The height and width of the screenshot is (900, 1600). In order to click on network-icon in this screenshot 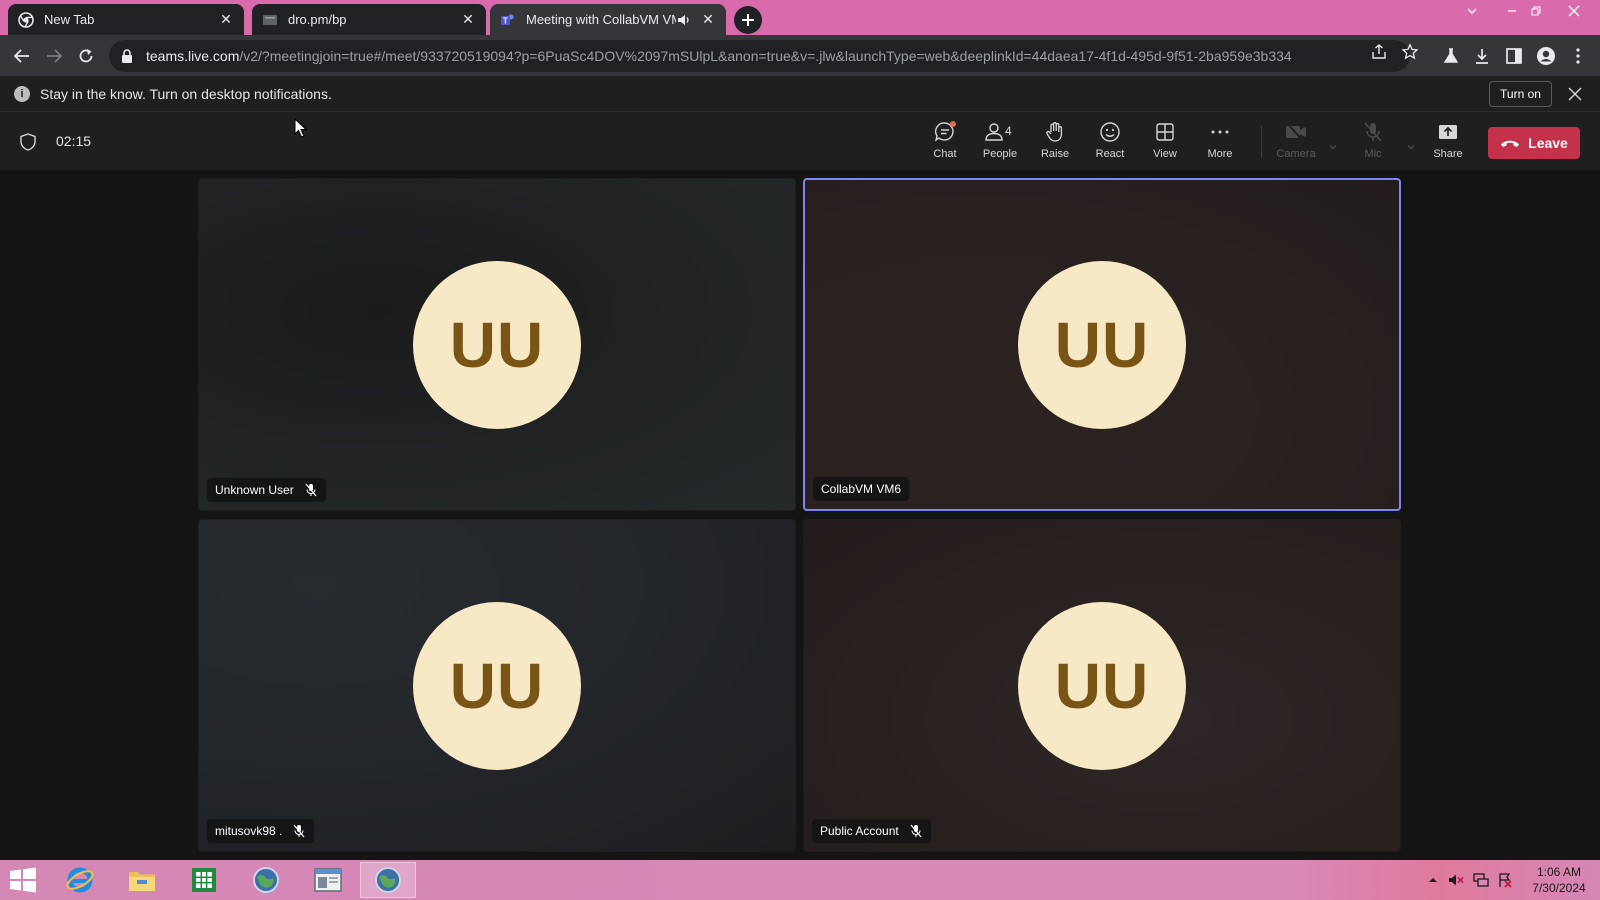, I will do `click(1481, 880)`.